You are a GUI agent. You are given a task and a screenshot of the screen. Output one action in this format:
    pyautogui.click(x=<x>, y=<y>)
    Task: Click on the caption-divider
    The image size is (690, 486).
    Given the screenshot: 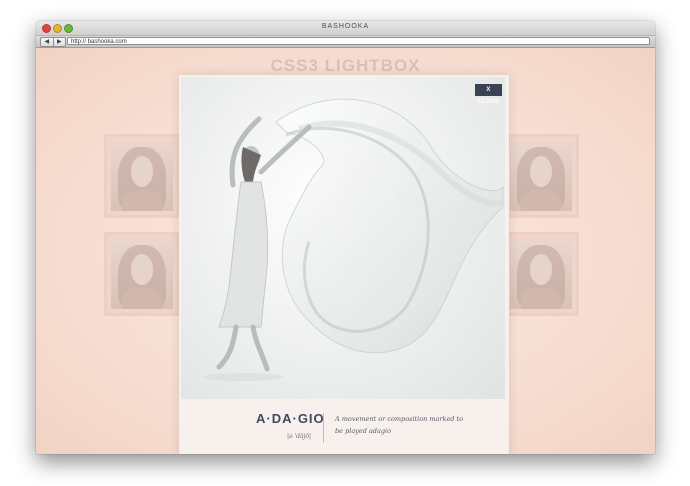 What is the action you would take?
    pyautogui.click(x=323, y=428)
    